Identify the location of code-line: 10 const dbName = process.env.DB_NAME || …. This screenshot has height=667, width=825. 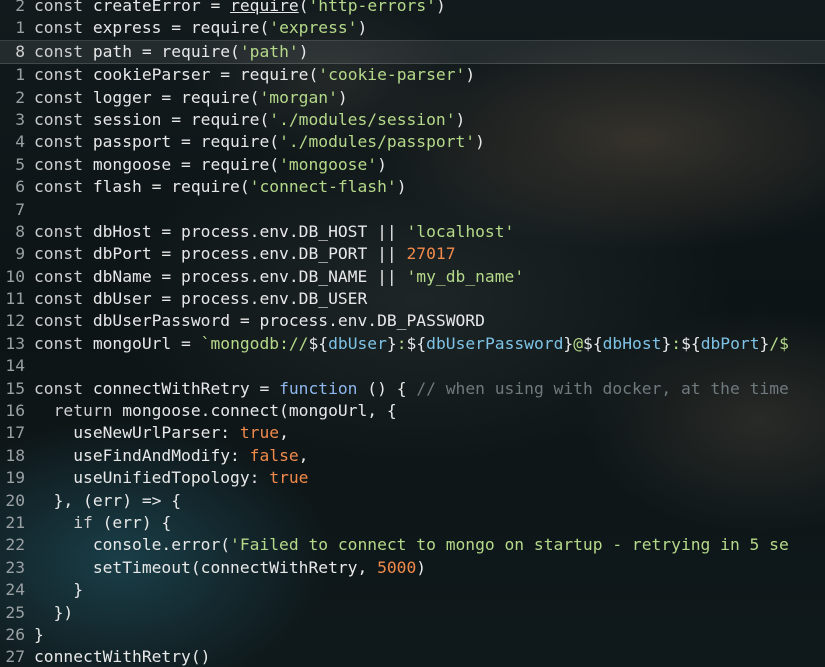
(412, 277).